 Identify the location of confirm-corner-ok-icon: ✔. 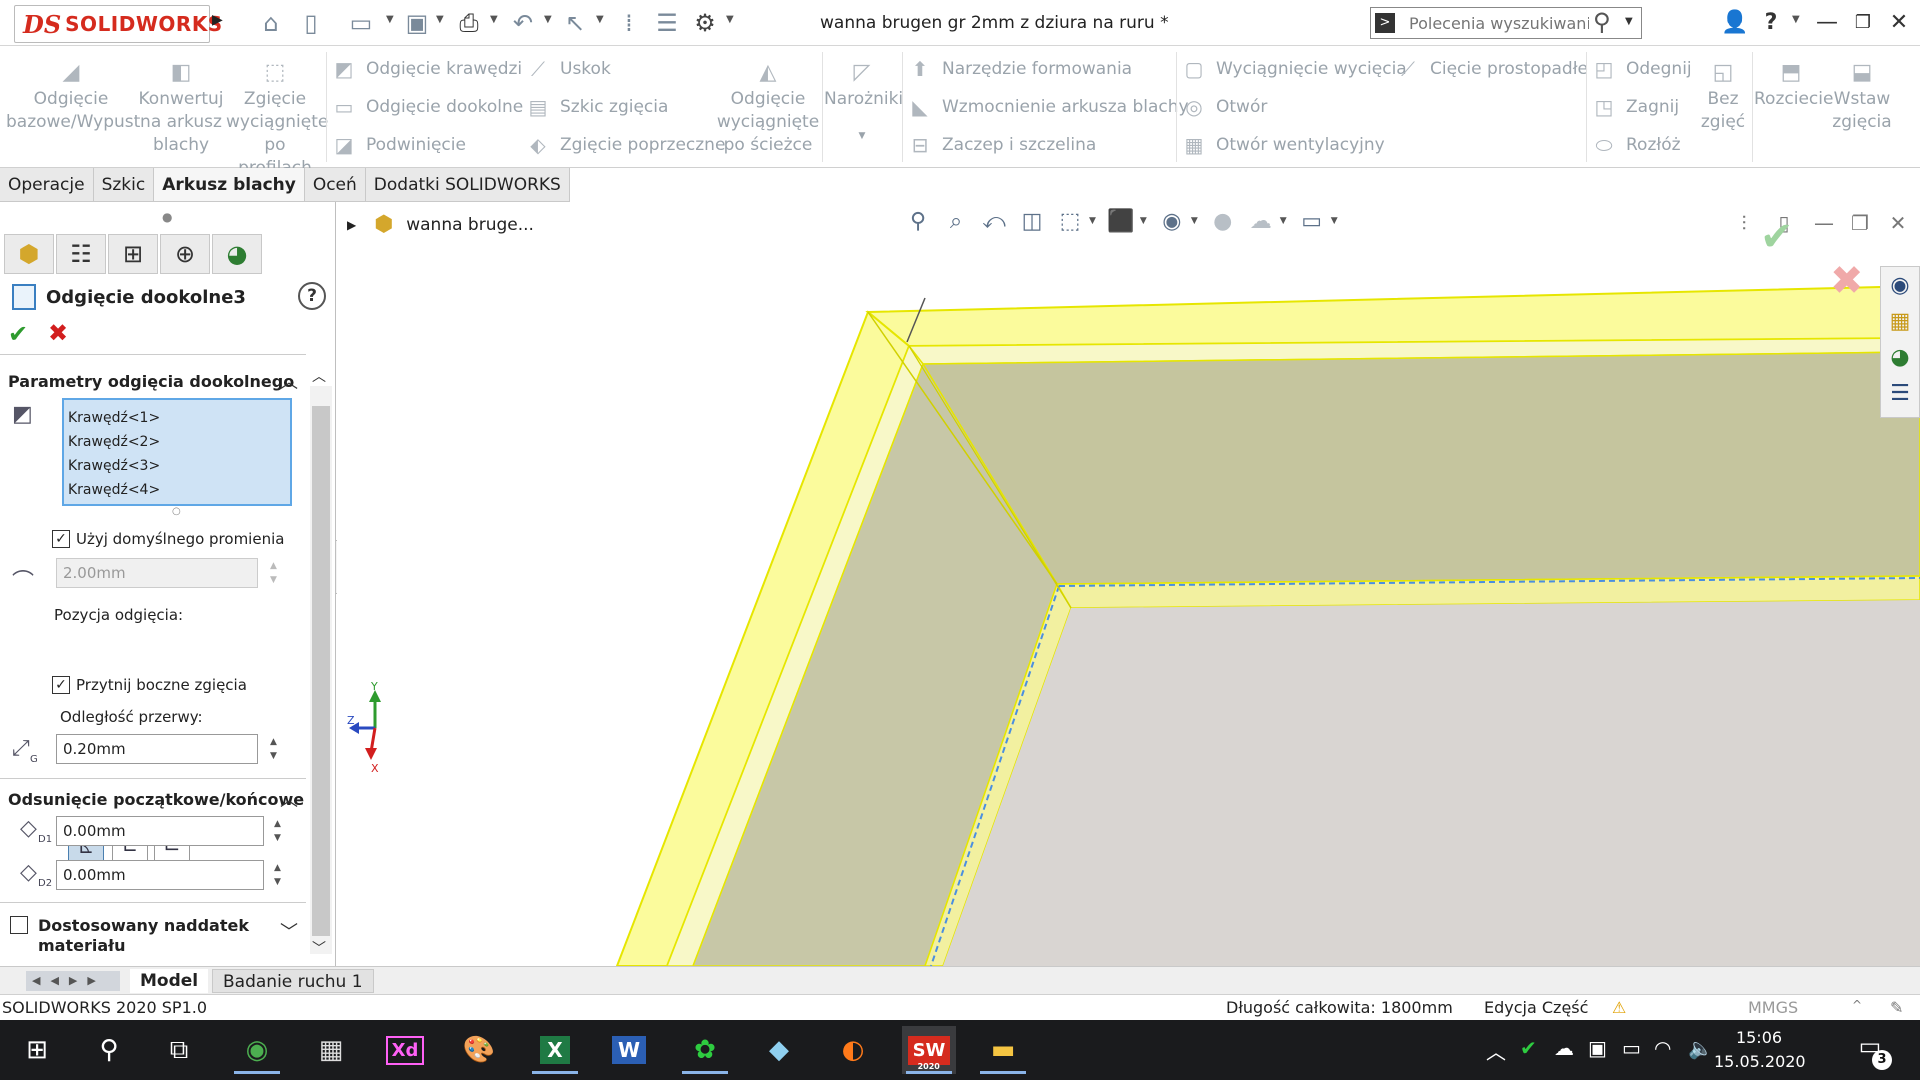
(1777, 237).